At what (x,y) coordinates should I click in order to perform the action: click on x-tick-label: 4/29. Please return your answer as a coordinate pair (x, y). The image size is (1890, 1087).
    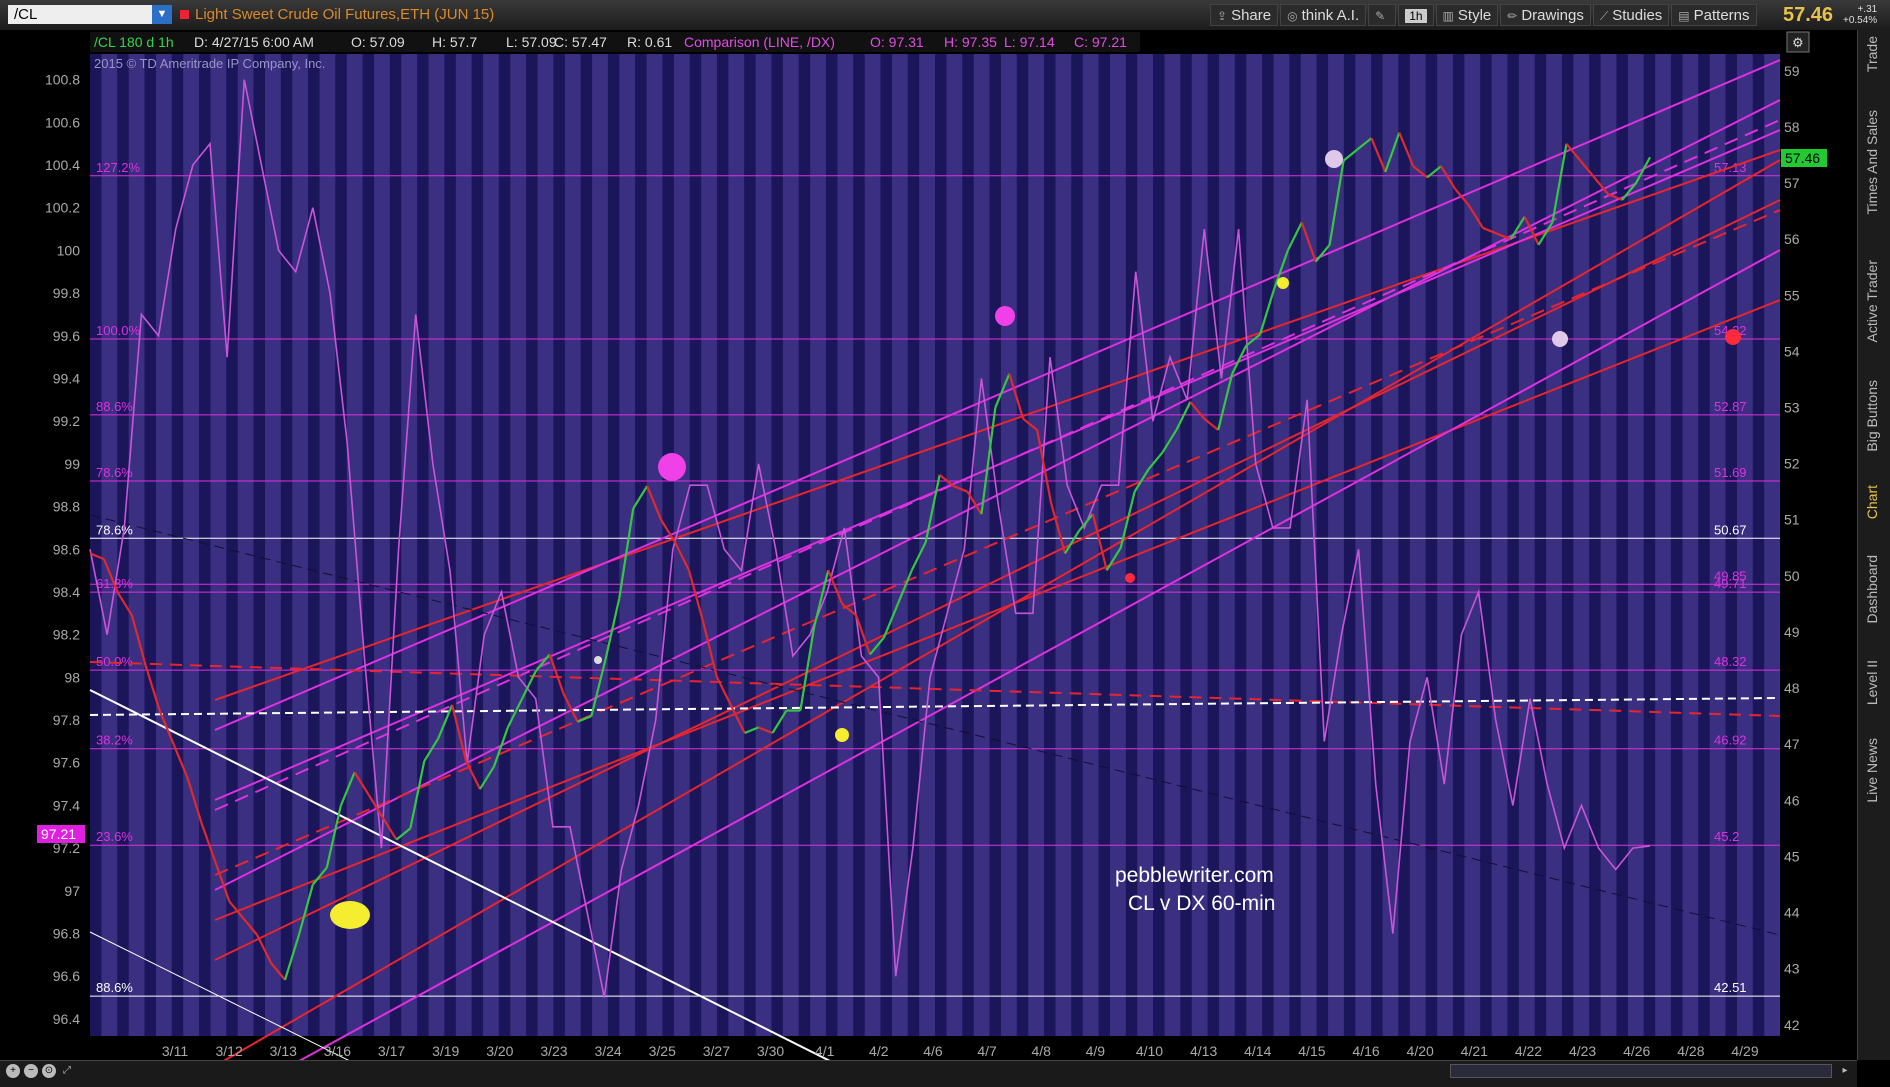
    Looking at the image, I should click on (1744, 1051).